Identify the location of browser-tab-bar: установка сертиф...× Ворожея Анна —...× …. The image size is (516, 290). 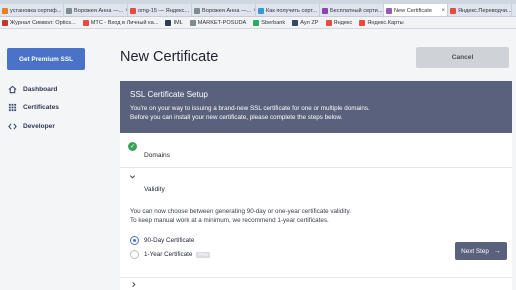
(258, 10).